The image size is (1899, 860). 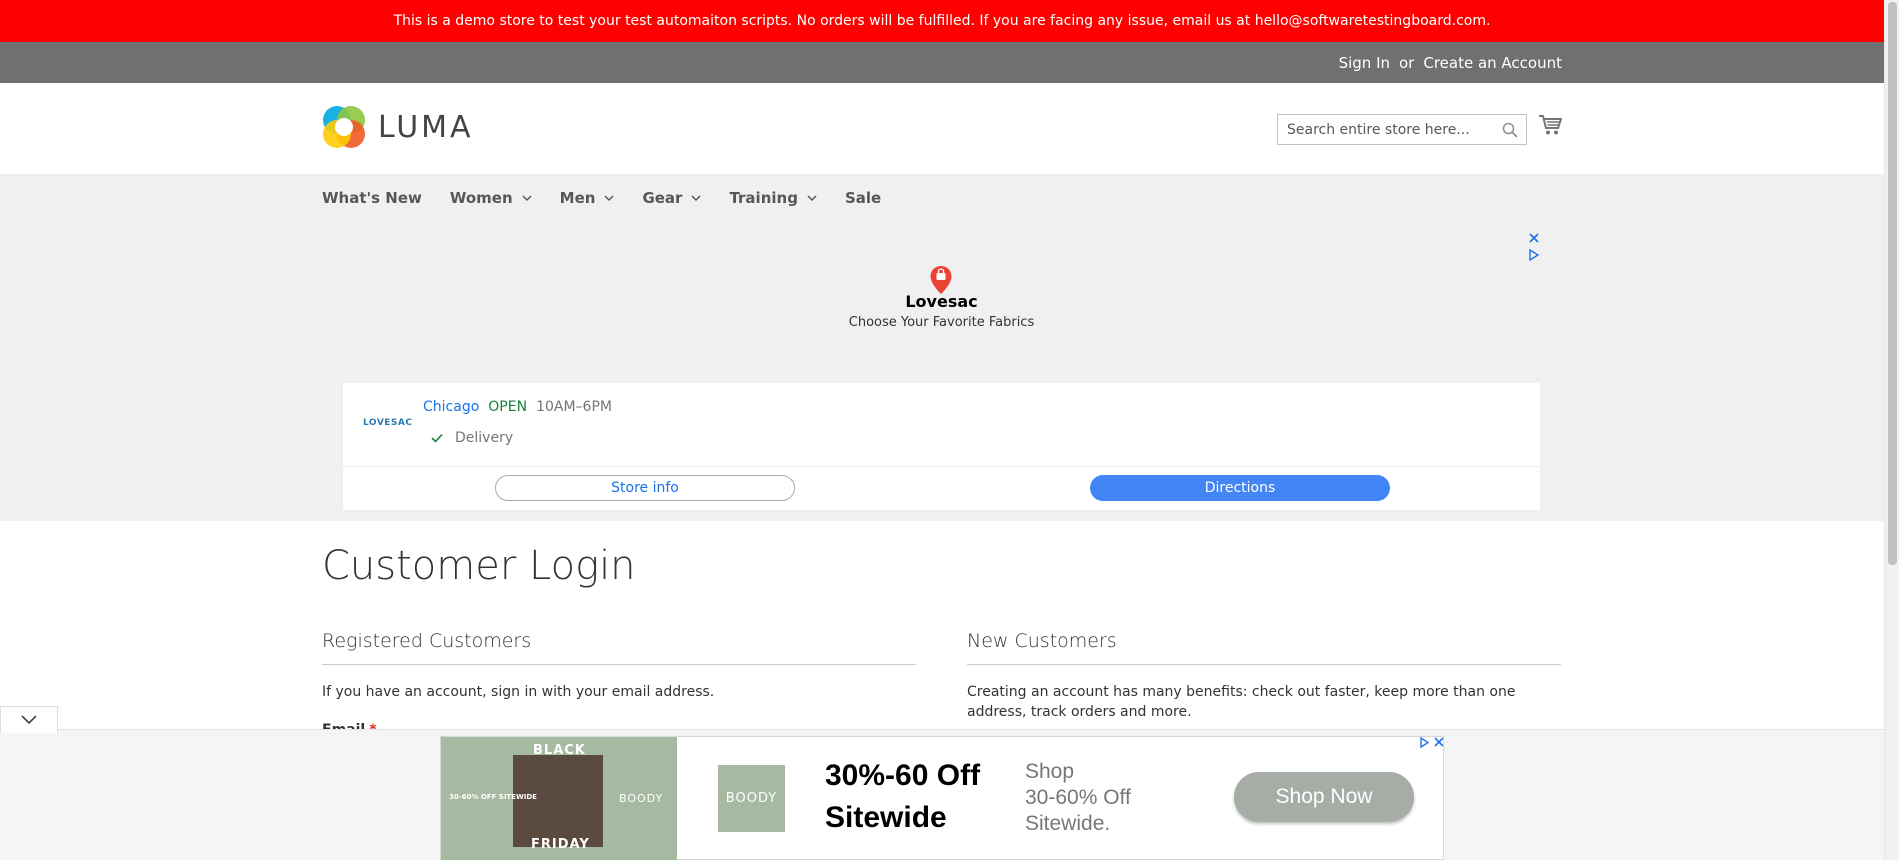 I want to click on delivery-feature: Delivery, so click(x=472, y=438).